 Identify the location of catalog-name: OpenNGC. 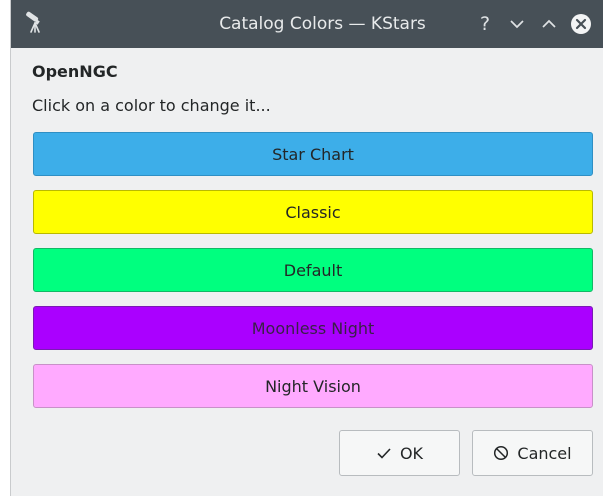
(75, 71).